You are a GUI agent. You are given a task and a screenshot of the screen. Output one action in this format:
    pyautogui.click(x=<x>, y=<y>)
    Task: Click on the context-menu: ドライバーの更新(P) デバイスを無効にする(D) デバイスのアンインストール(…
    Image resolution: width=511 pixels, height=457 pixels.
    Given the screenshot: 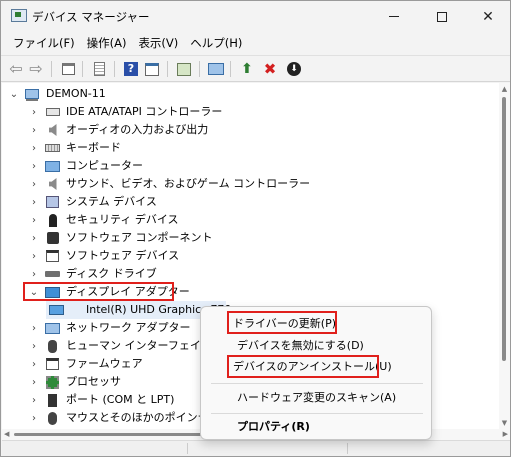 What is the action you would take?
    pyautogui.click(x=316, y=373)
    